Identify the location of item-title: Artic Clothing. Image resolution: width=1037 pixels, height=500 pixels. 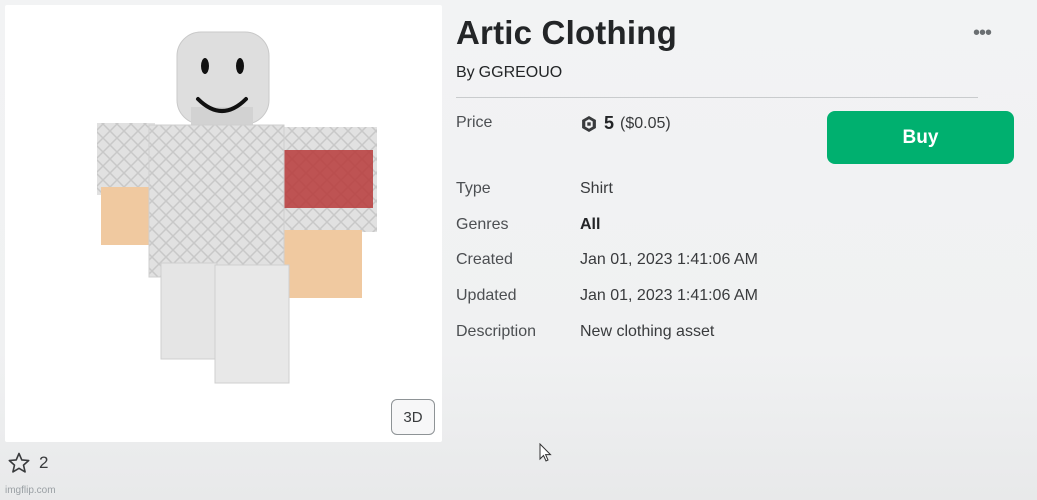
(566, 32).